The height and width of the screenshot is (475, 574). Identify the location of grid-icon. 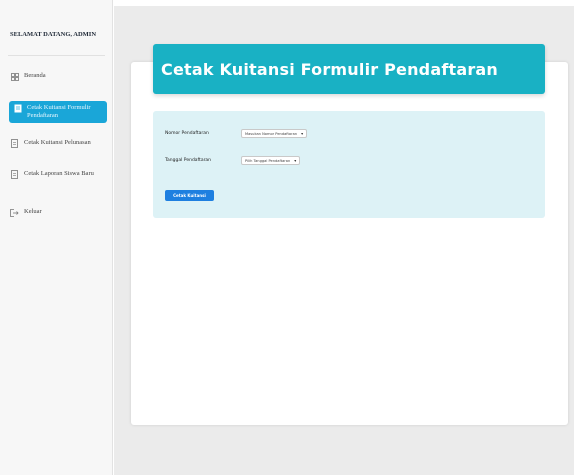
(14, 76).